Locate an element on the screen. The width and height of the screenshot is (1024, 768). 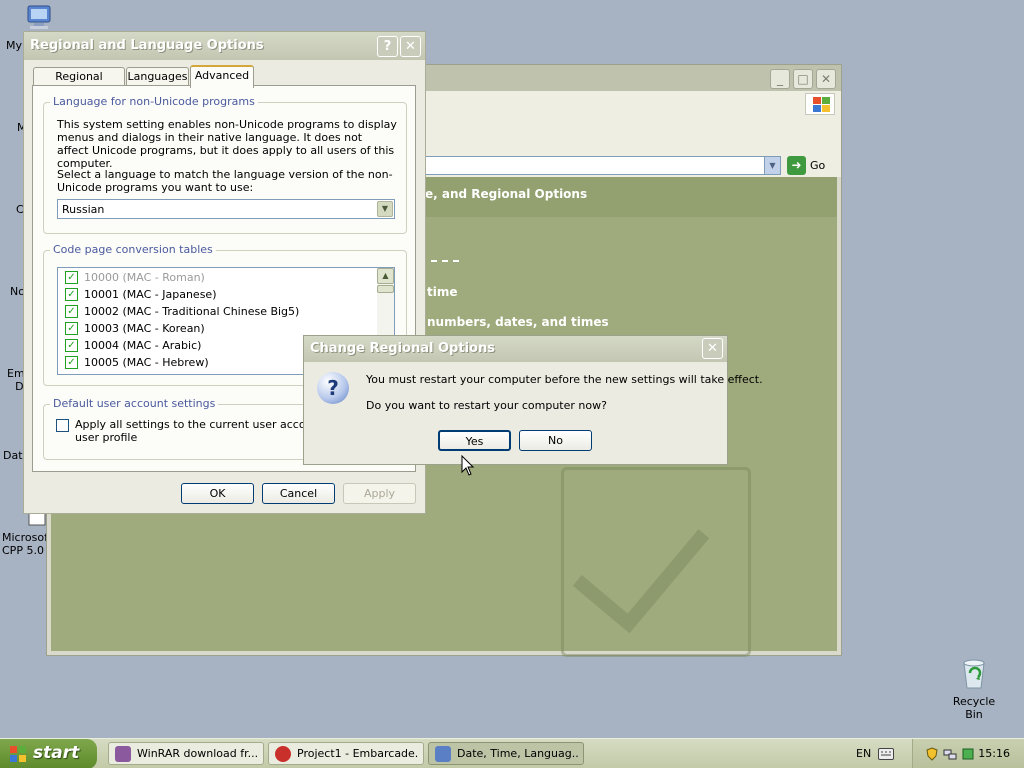
control-panel-icon is located at coordinates (443, 754).